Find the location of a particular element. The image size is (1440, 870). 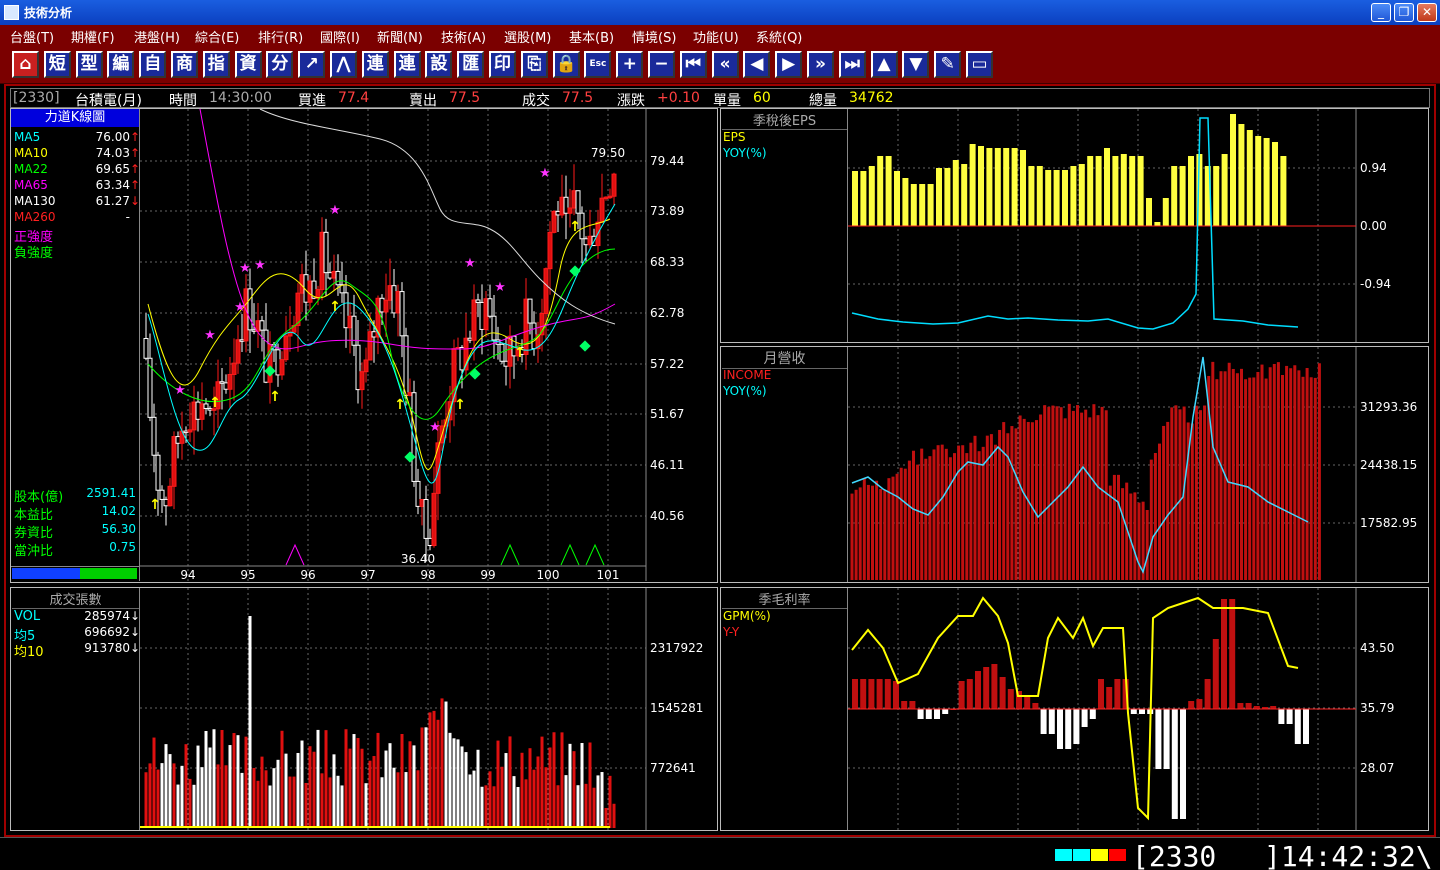

revenue-chart: 31293.36 24438.15 17582.95 is located at coordinates (1138, 464).